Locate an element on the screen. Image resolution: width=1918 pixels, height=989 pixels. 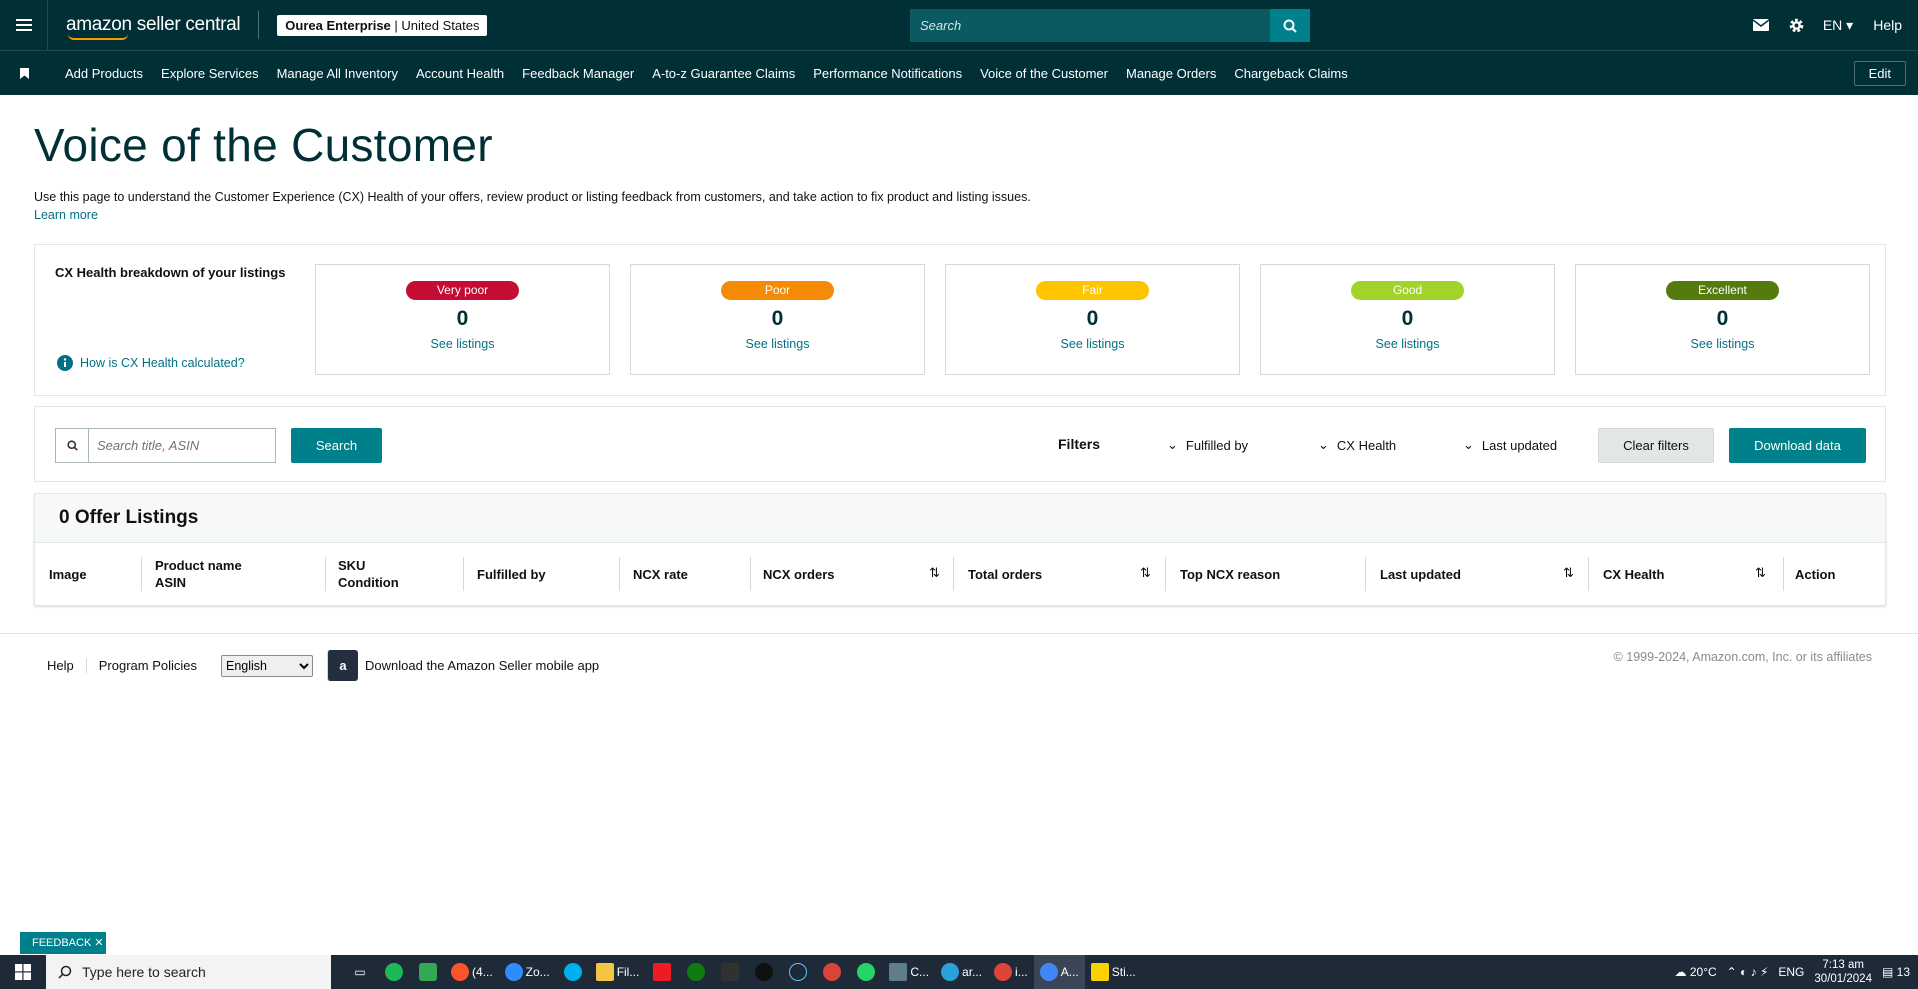
nav-performance-notifications: Performance Notifications is located at coordinates (887, 73).